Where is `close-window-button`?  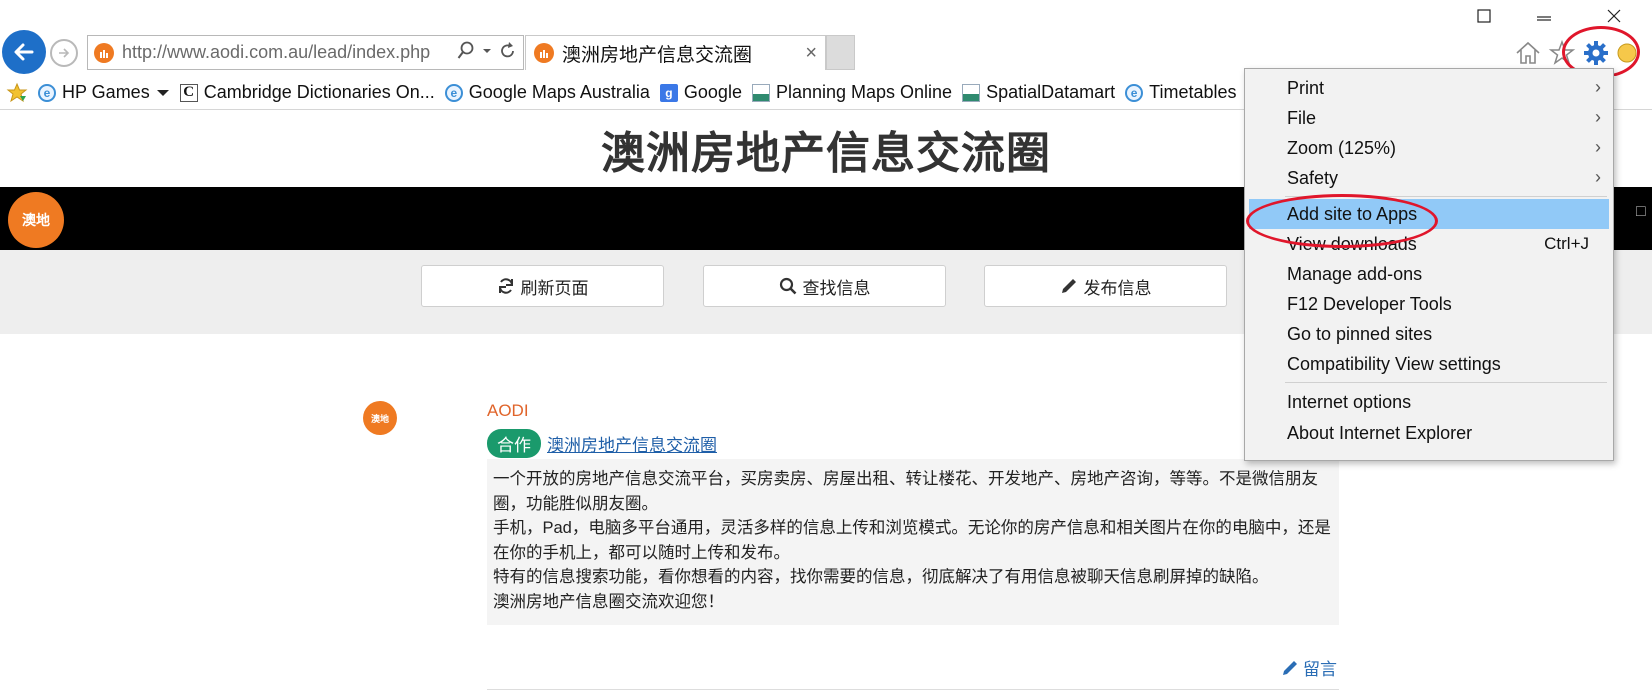 close-window-button is located at coordinates (1614, 16).